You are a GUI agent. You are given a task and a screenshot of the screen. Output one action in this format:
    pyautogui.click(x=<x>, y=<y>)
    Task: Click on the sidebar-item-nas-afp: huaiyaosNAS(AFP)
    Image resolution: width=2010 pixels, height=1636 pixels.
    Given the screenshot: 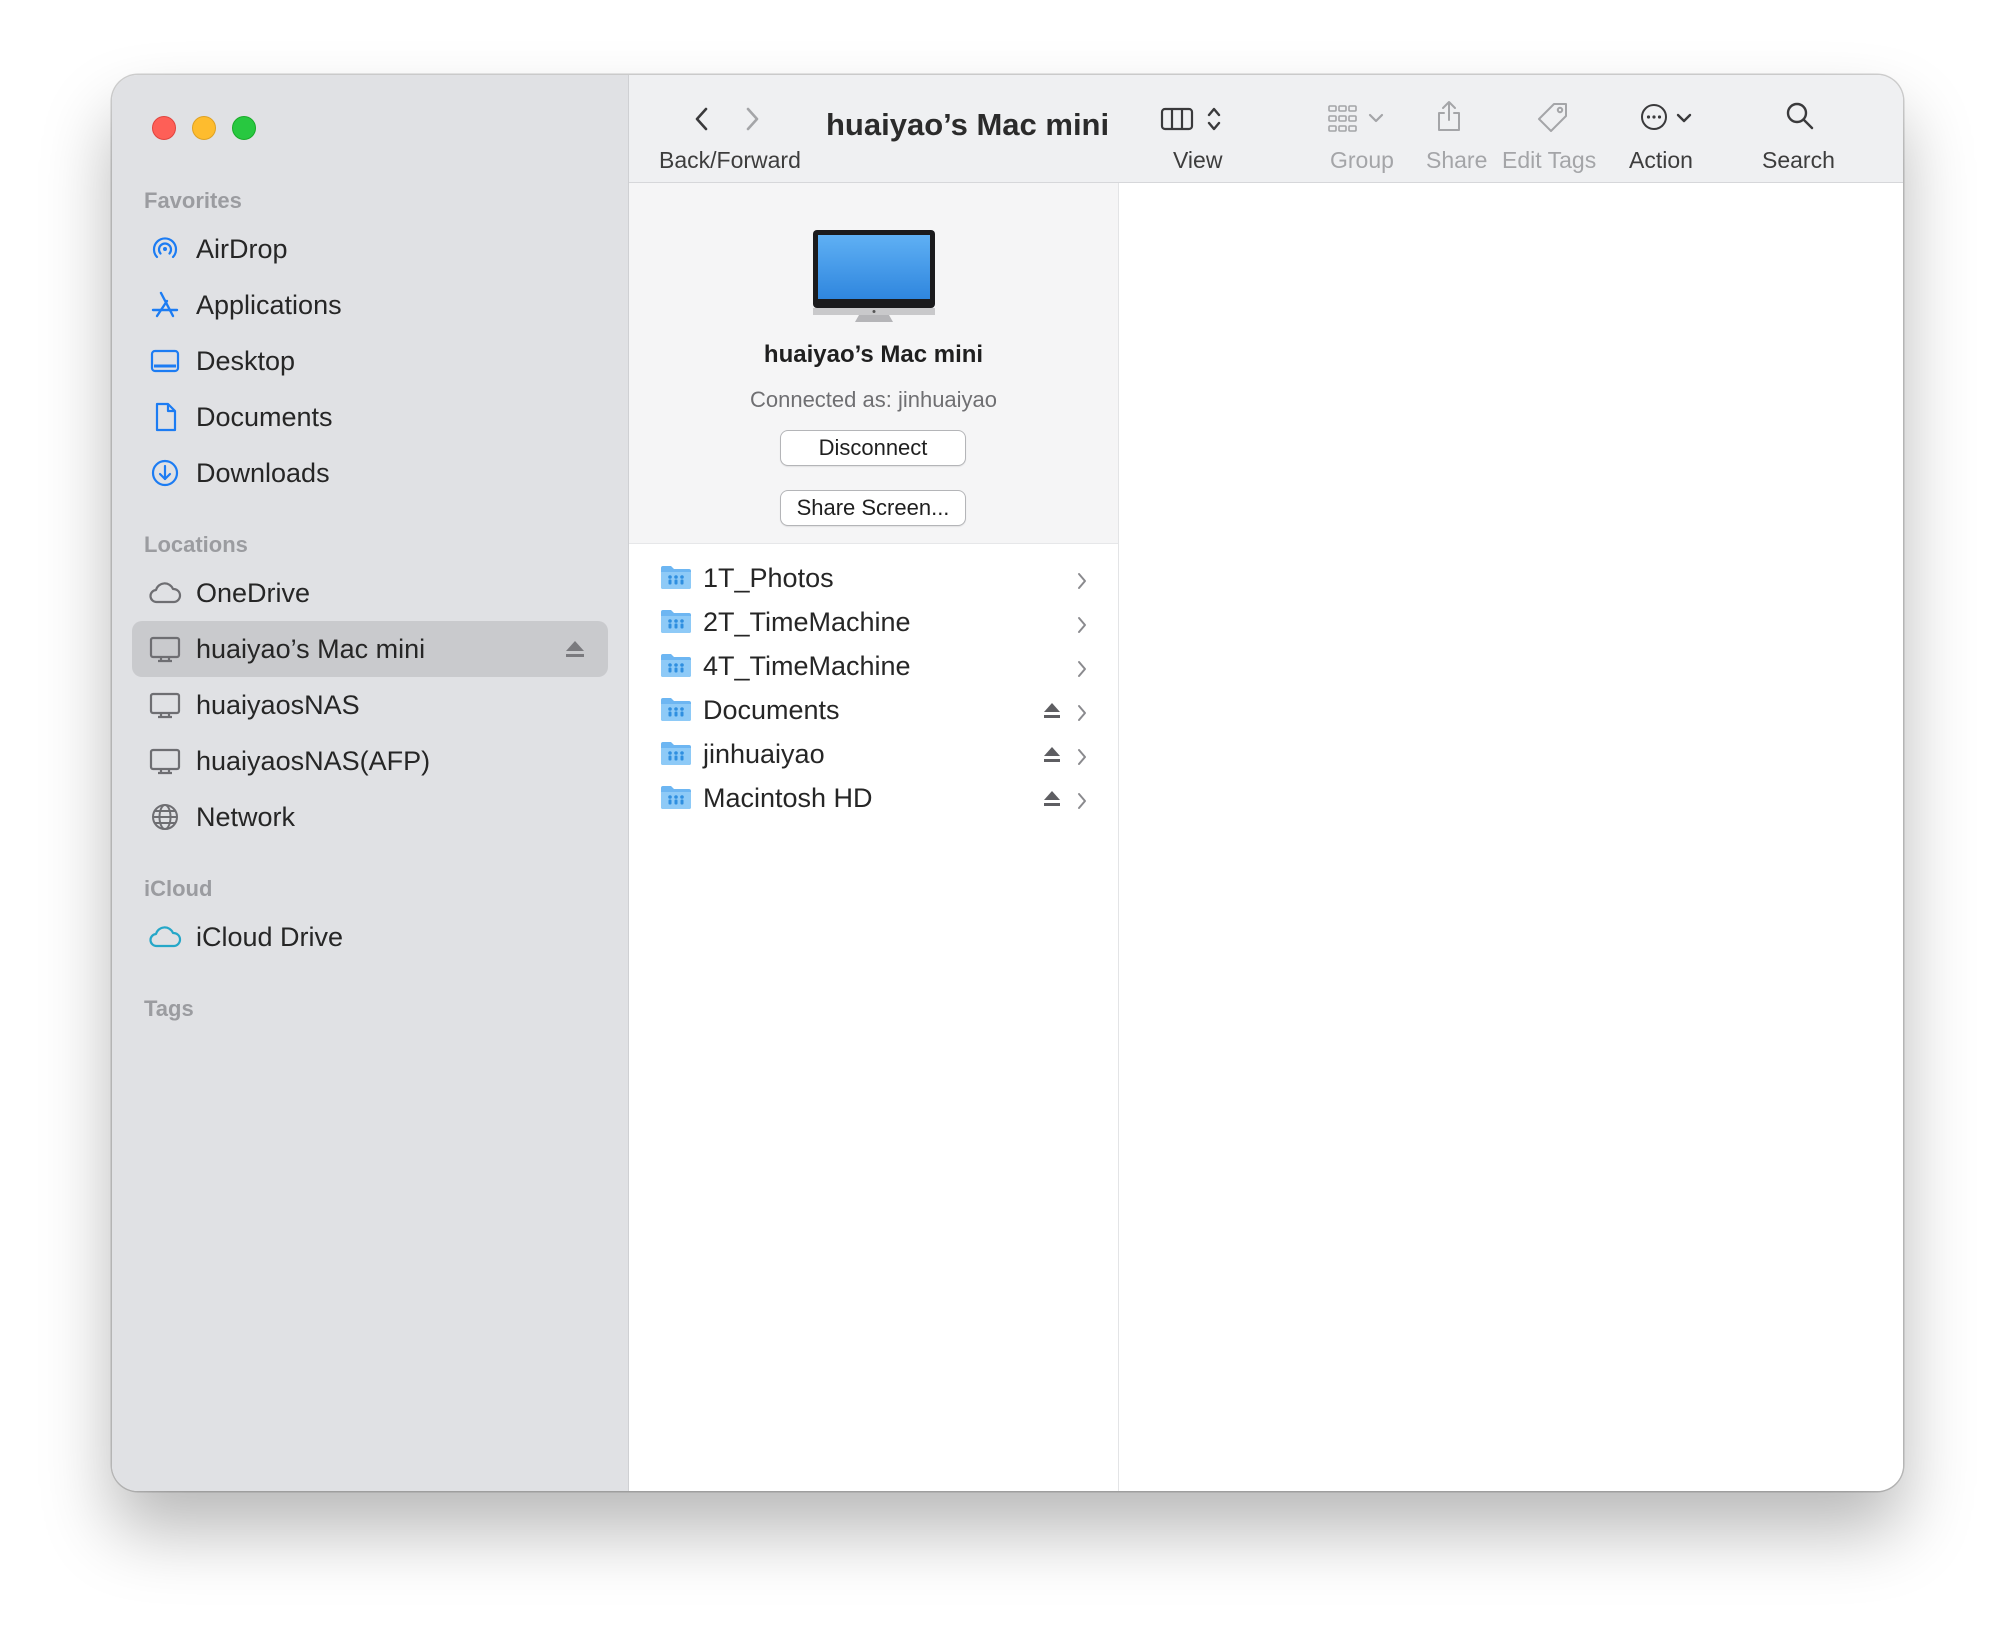 What is the action you would take?
    pyautogui.click(x=370, y=761)
    